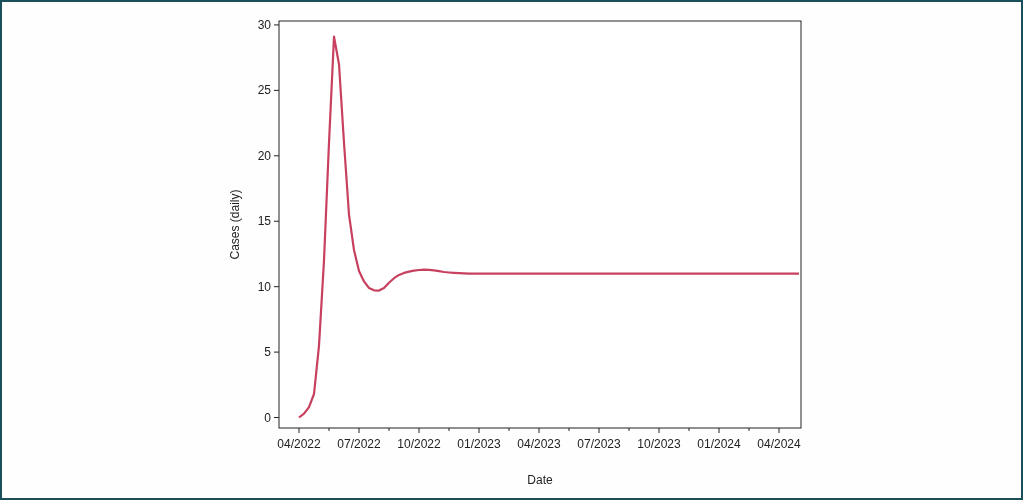 This screenshot has width=1023, height=500. I want to click on y-axis-title: Cases (daily), so click(235, 224).